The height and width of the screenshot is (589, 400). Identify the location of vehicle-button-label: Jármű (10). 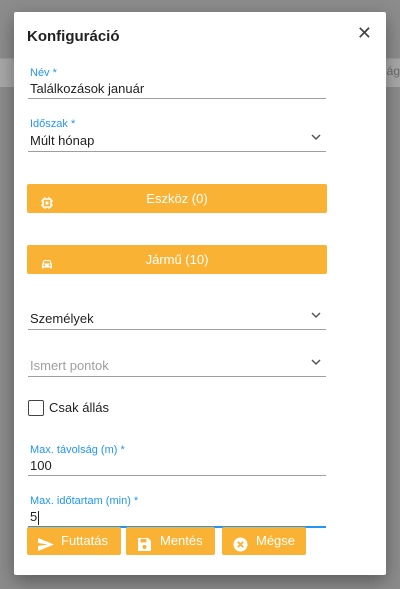
(177, 259).